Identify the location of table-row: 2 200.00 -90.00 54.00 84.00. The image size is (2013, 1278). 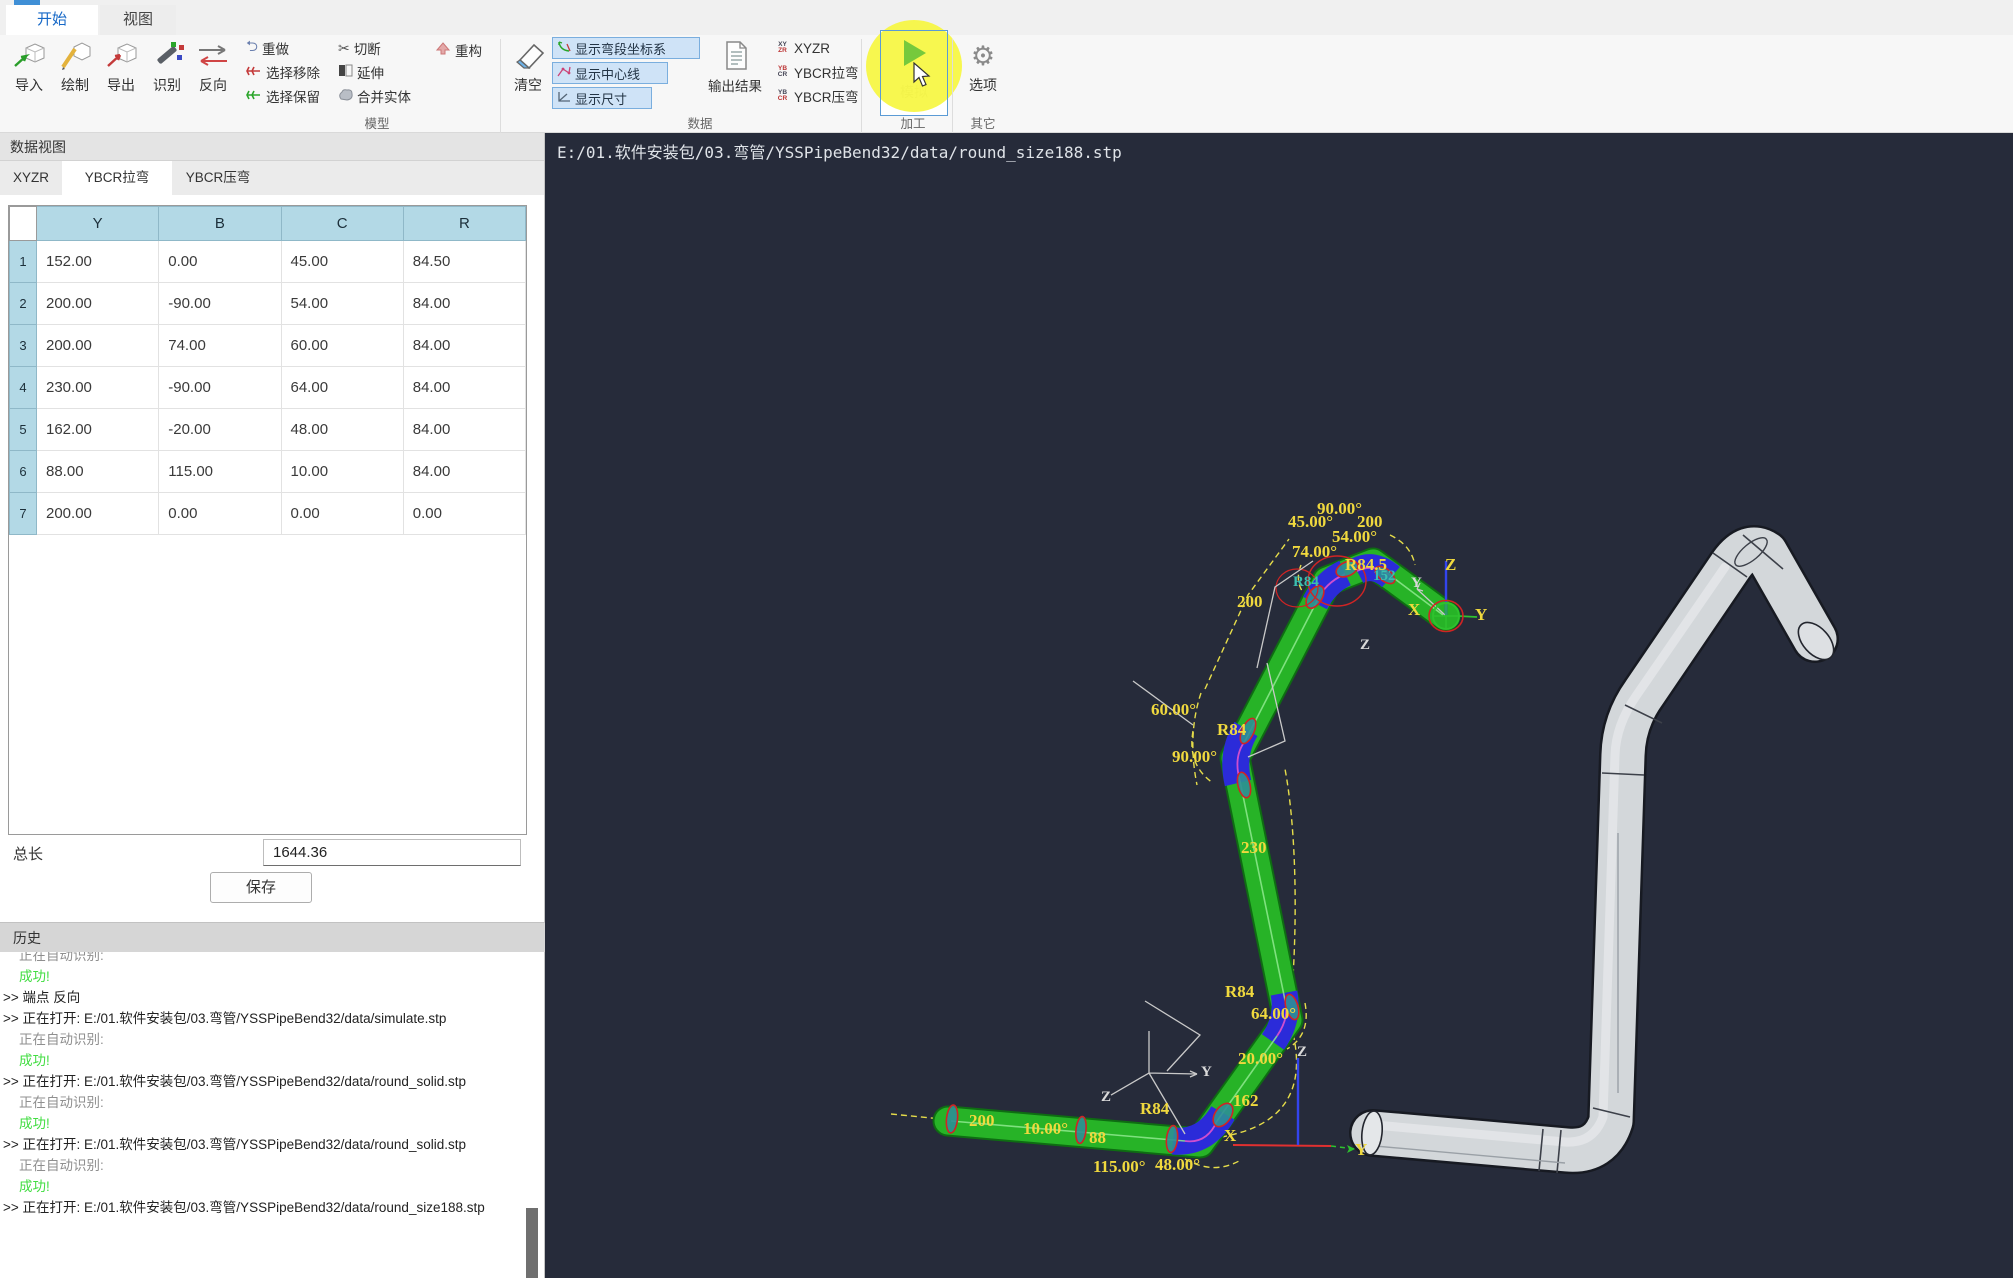
(268, 303).